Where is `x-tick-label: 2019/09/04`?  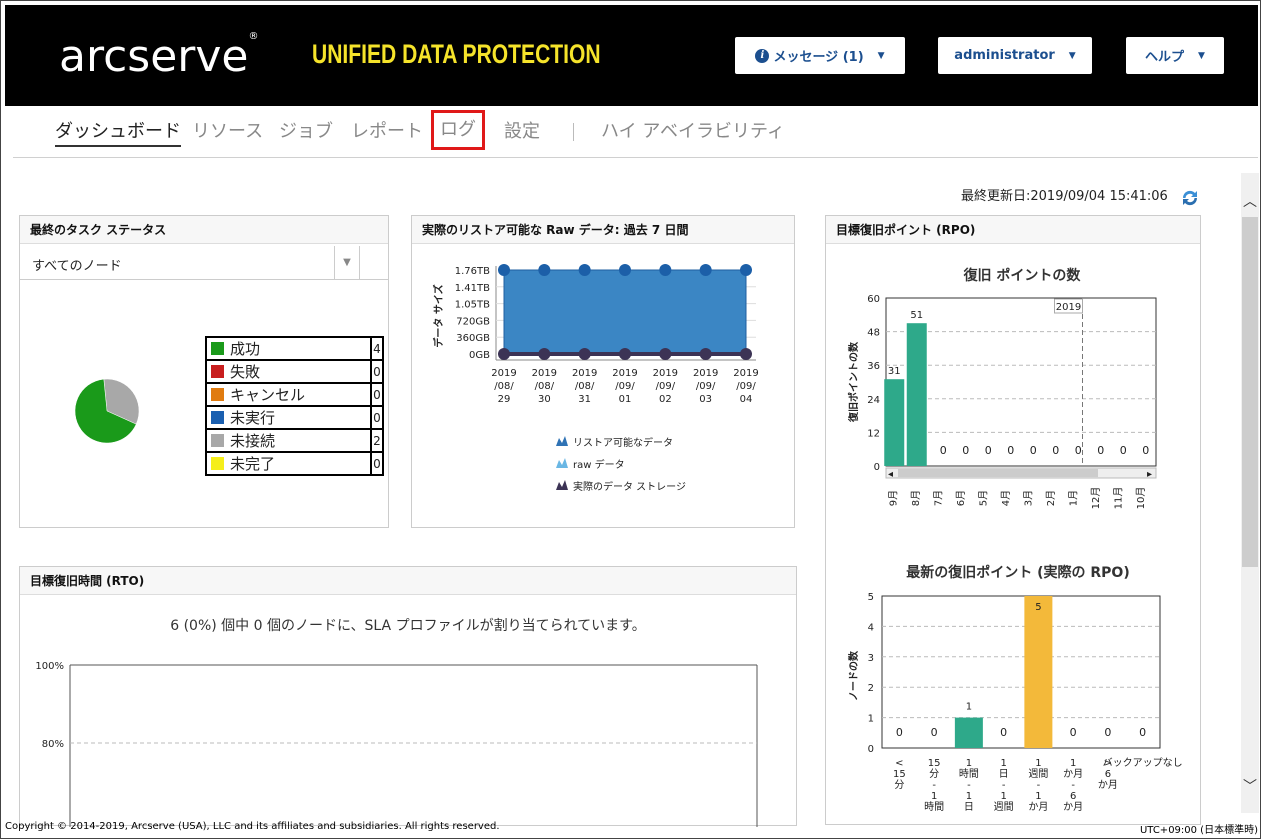
x-tick-label: 2019/09/04 is located at coordinates (745, 386).